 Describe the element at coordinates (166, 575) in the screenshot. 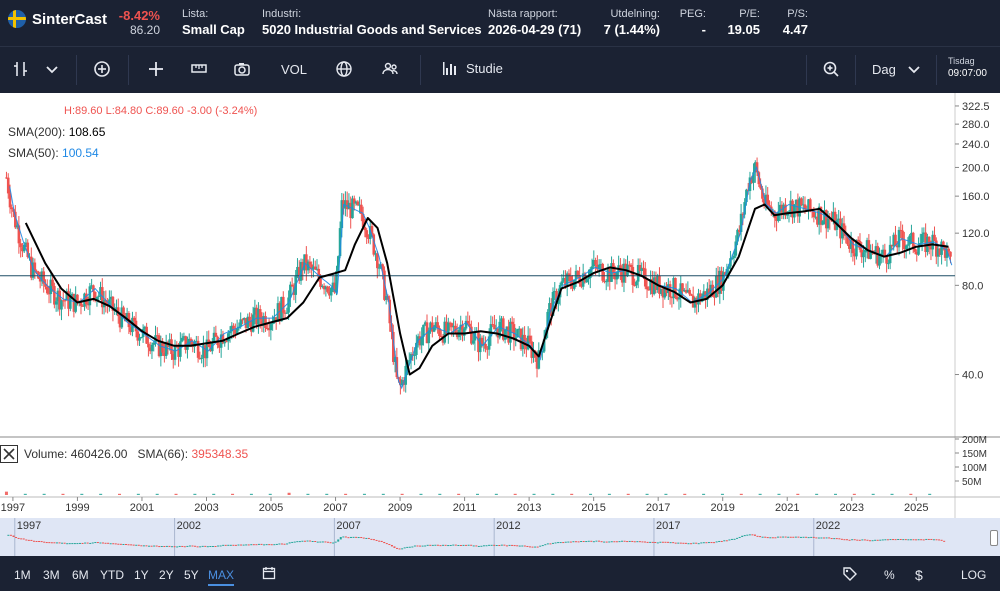

I see `range-button-2y: 2Y` at that location.